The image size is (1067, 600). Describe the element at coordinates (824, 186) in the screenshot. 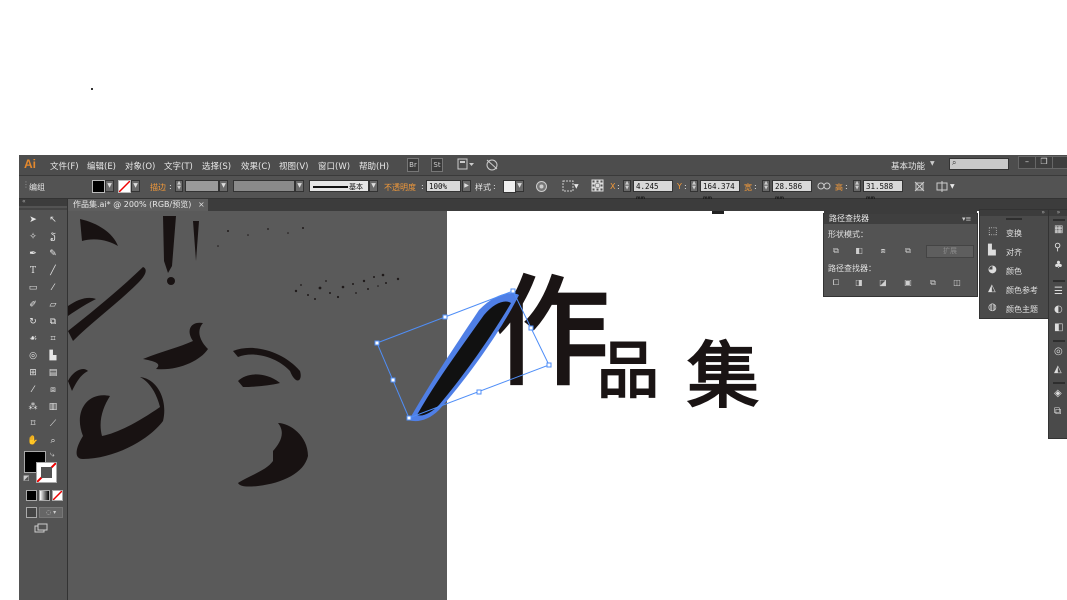

I see `constrain-proportions-icon` at that location.